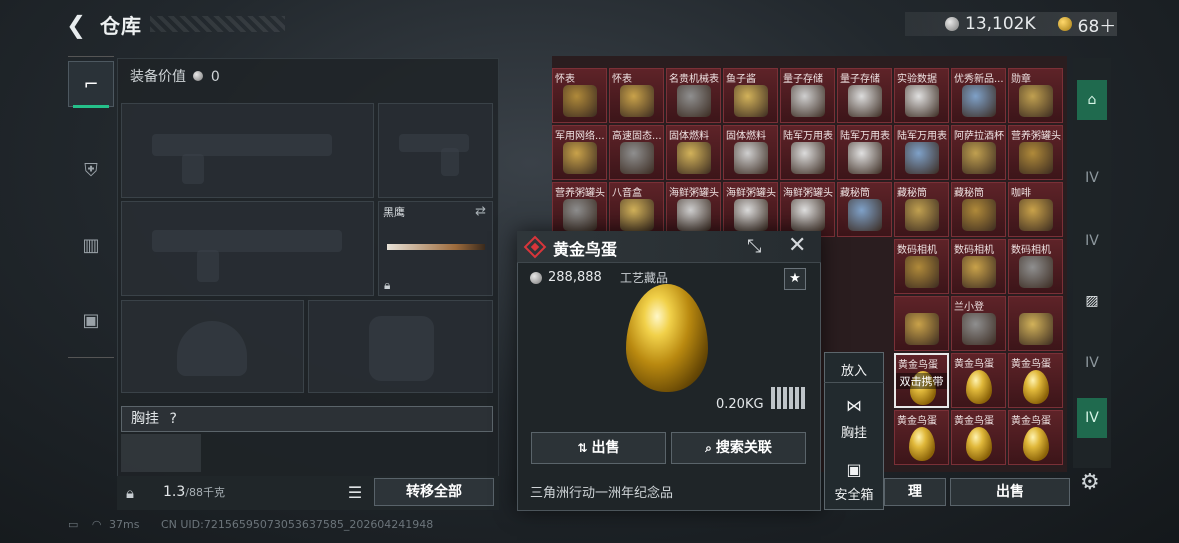 The height and width of the screenshot is (543, 1179). What do you see at coordinates (297, 524) in the screenshot?
I see `uid: CN UID:72156595073053637585_202604241948` at bounding box center [297, 524].